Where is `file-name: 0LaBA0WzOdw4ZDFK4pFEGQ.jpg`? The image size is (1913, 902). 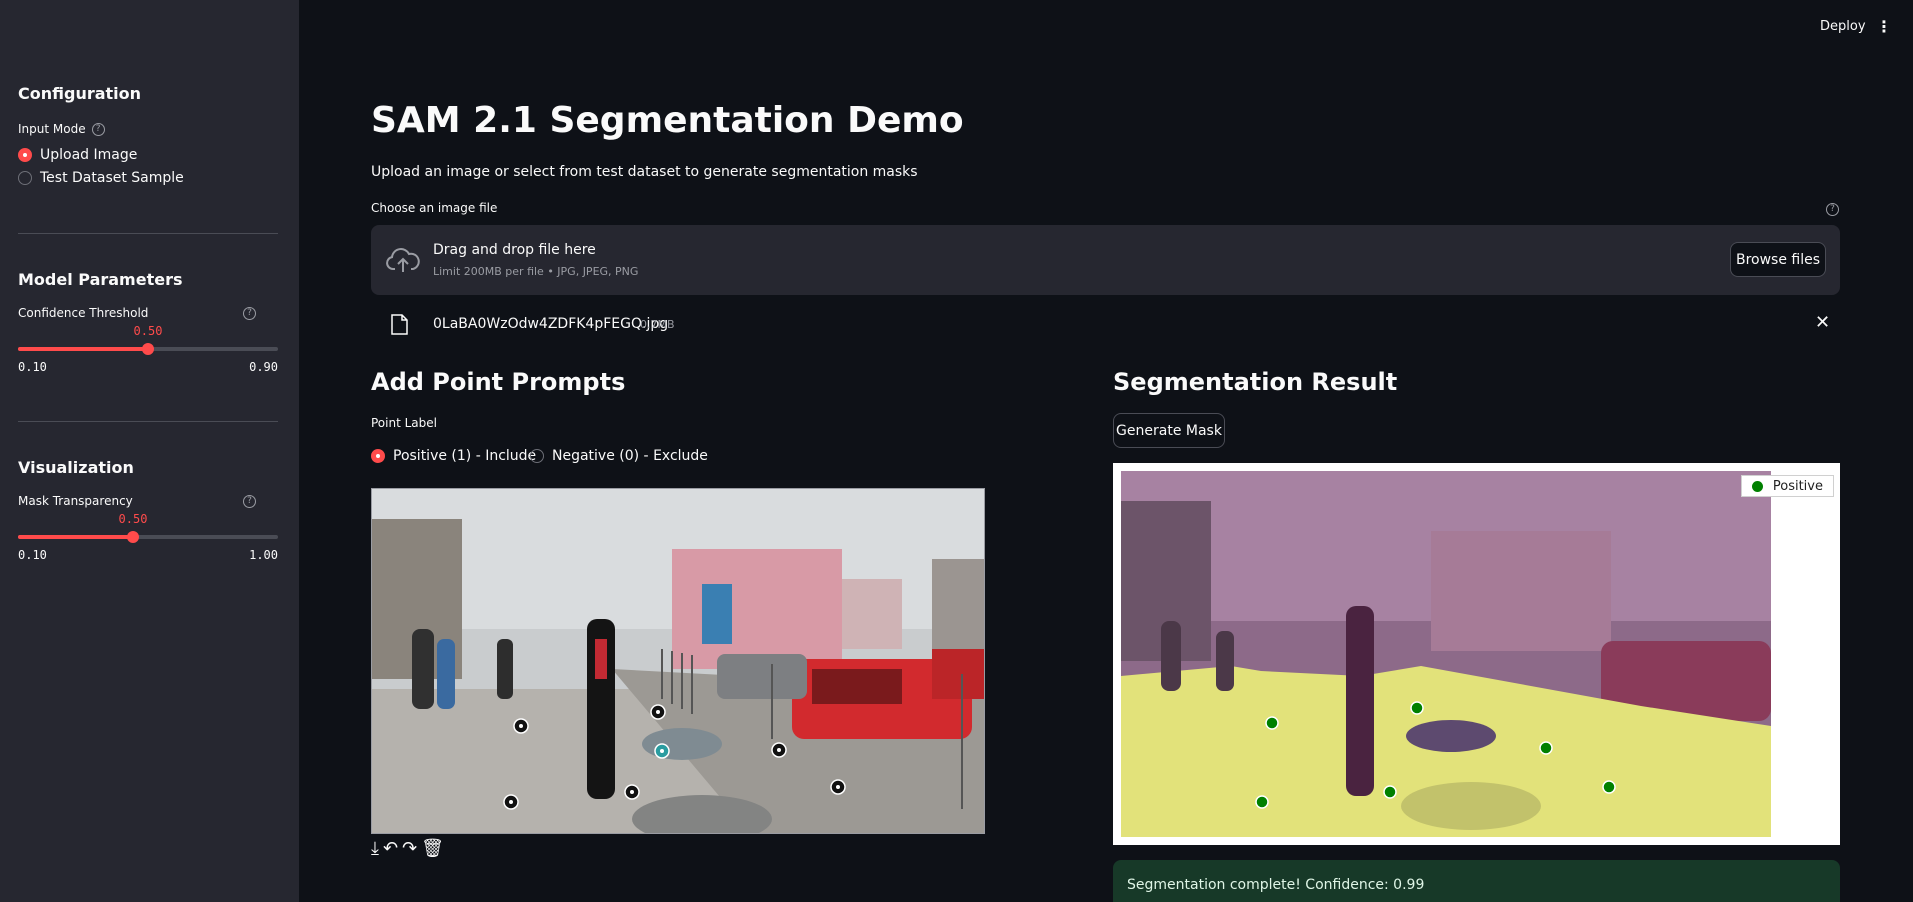
file-name: 0LaBA0WzOdw4ZDFK4pFEGQ.jpg is located at coordinates (551, 324).